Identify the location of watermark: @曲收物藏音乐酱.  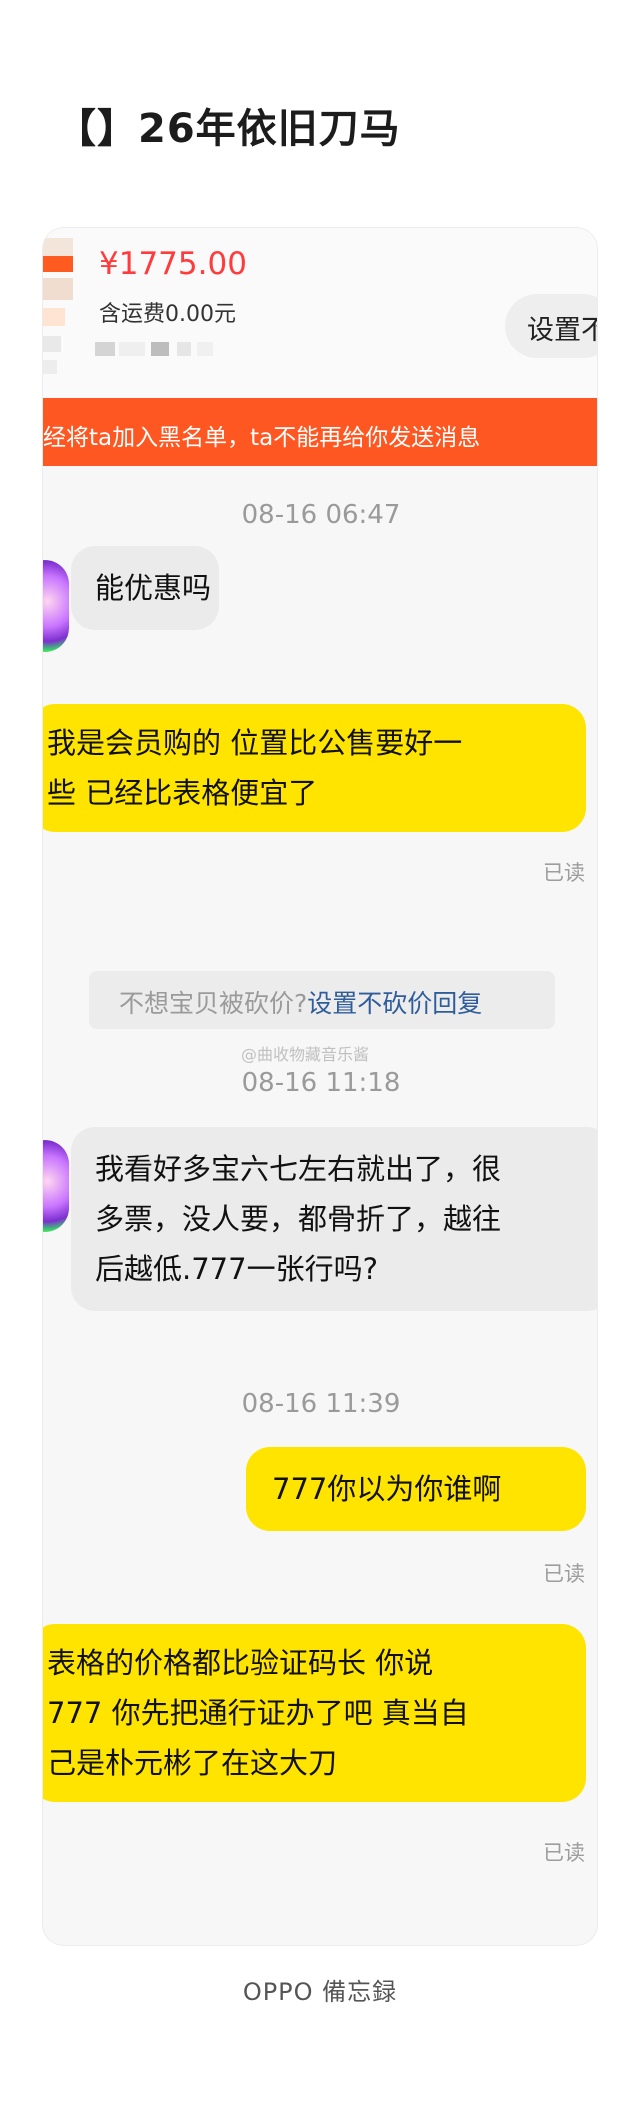
(305, 1054).